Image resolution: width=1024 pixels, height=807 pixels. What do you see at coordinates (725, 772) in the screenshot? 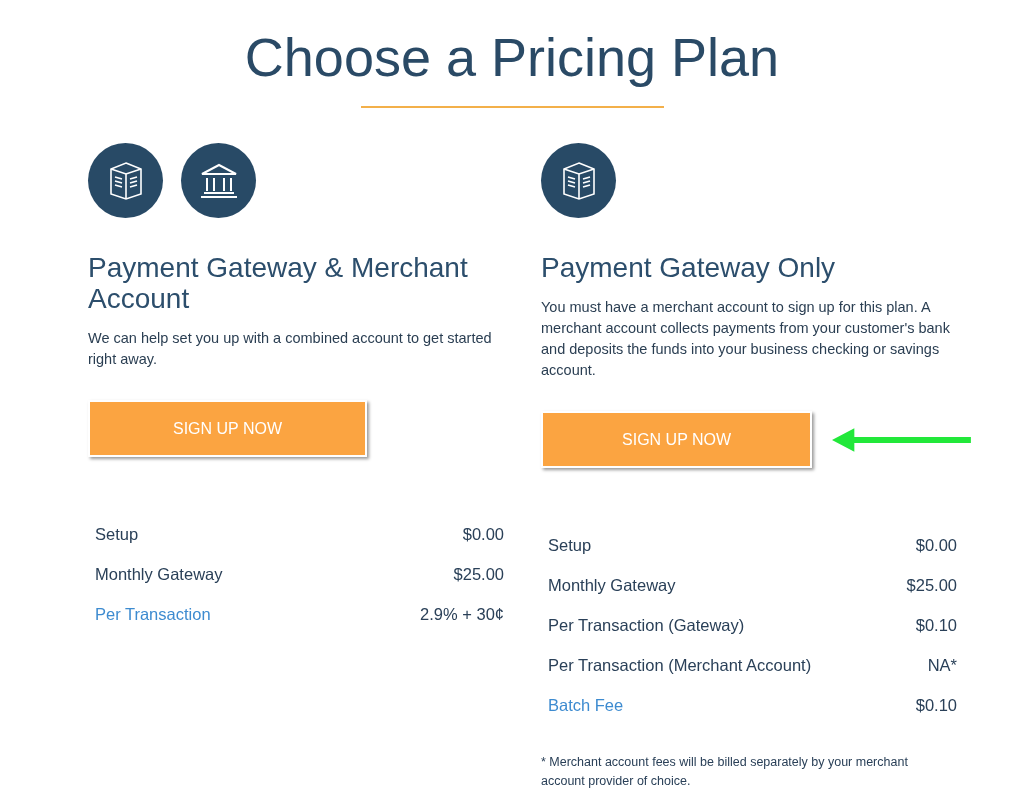
I see `footnote: * Merchant account fees will be billed separately by your merchant account provider of choice.` at bounding box center [725, 772].